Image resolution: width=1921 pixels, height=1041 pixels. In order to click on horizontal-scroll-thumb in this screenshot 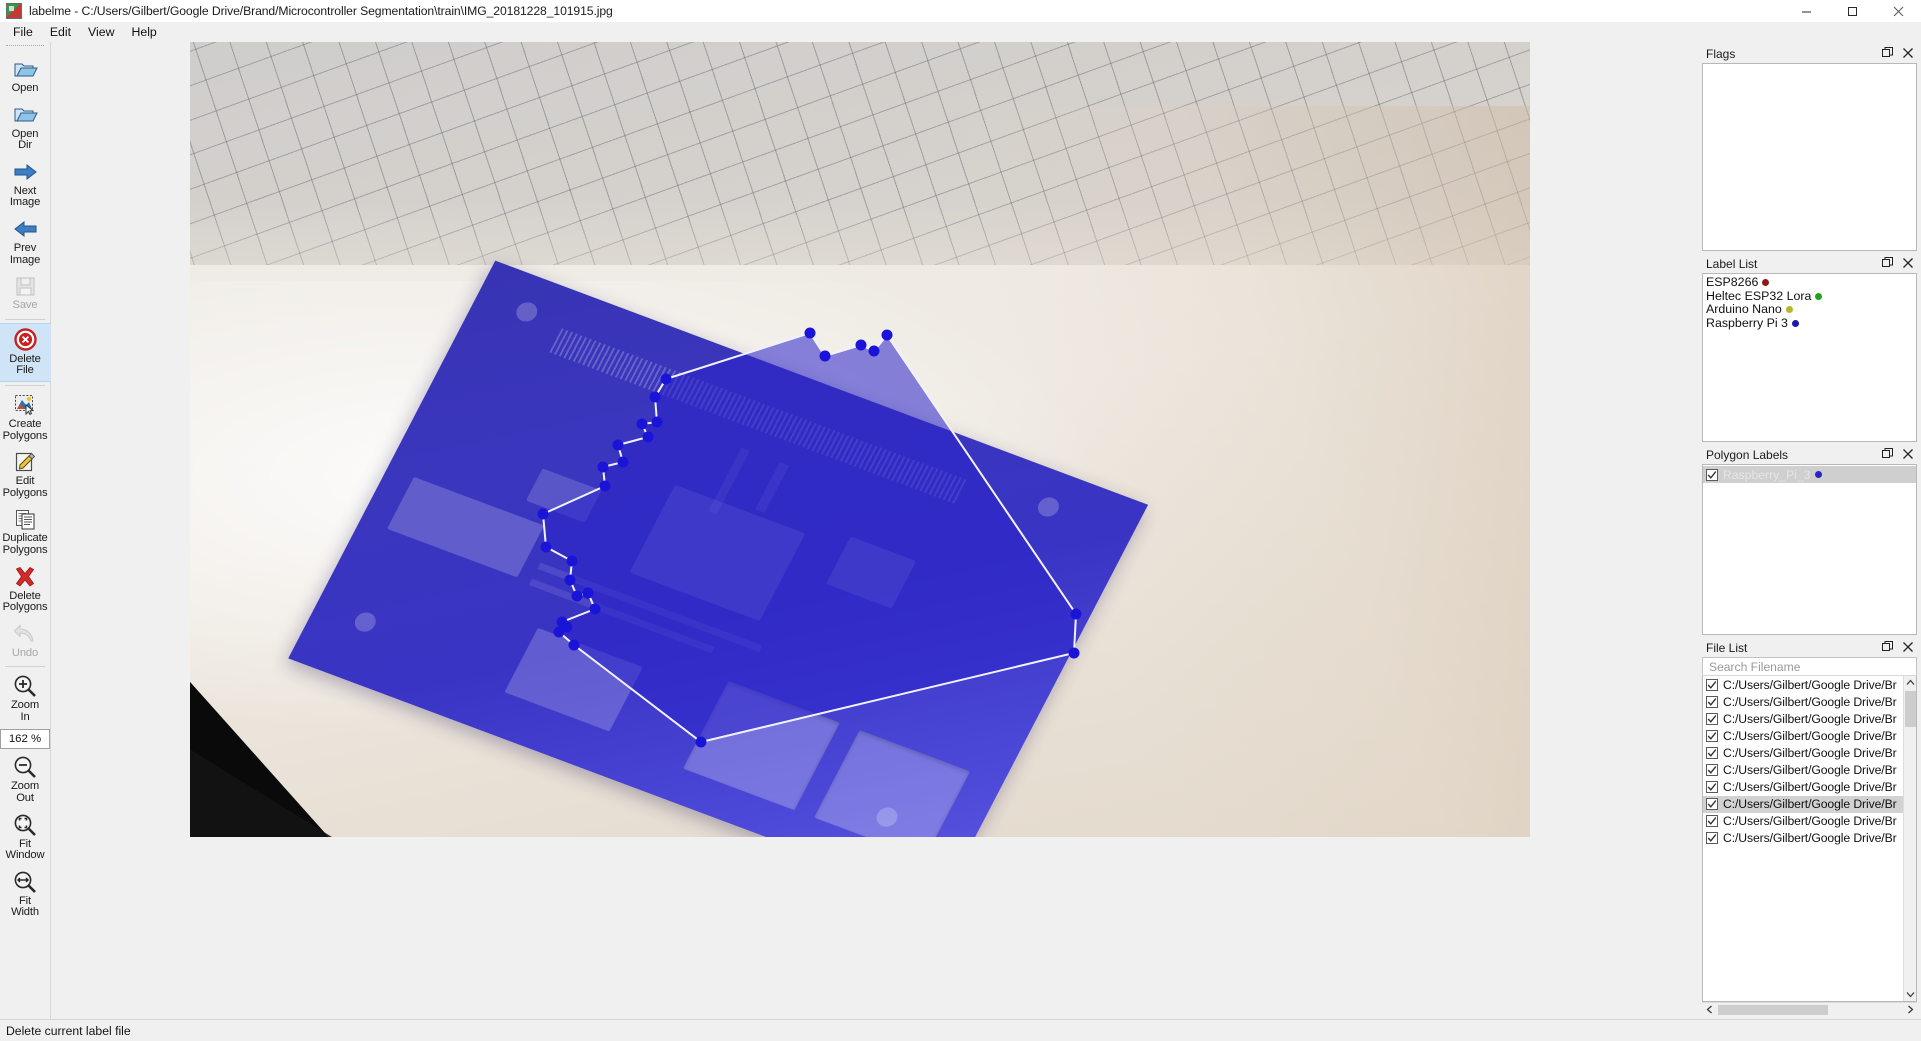, I will do `click(1773, 1009)`.